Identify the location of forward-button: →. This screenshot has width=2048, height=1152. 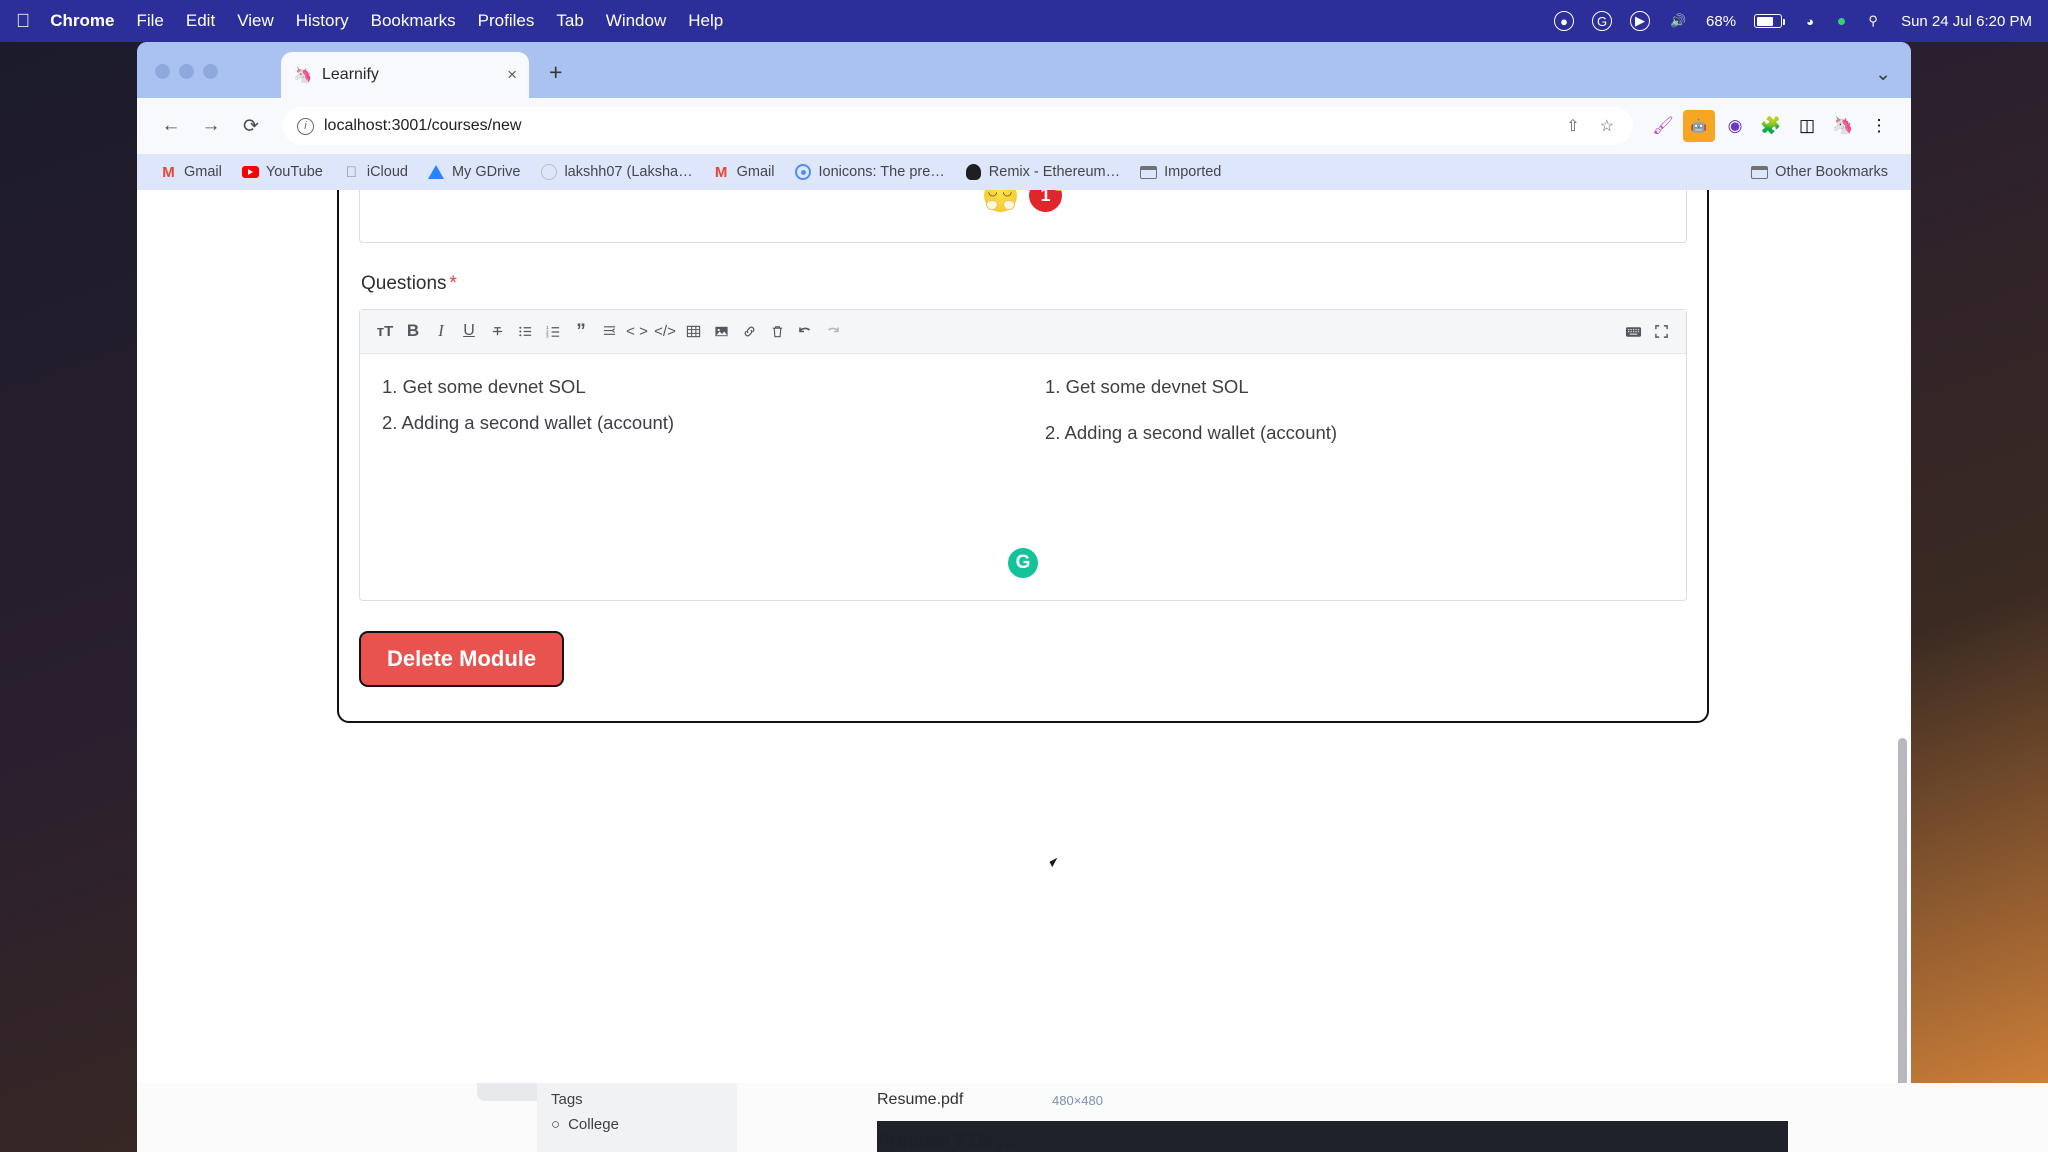
(211, 126).